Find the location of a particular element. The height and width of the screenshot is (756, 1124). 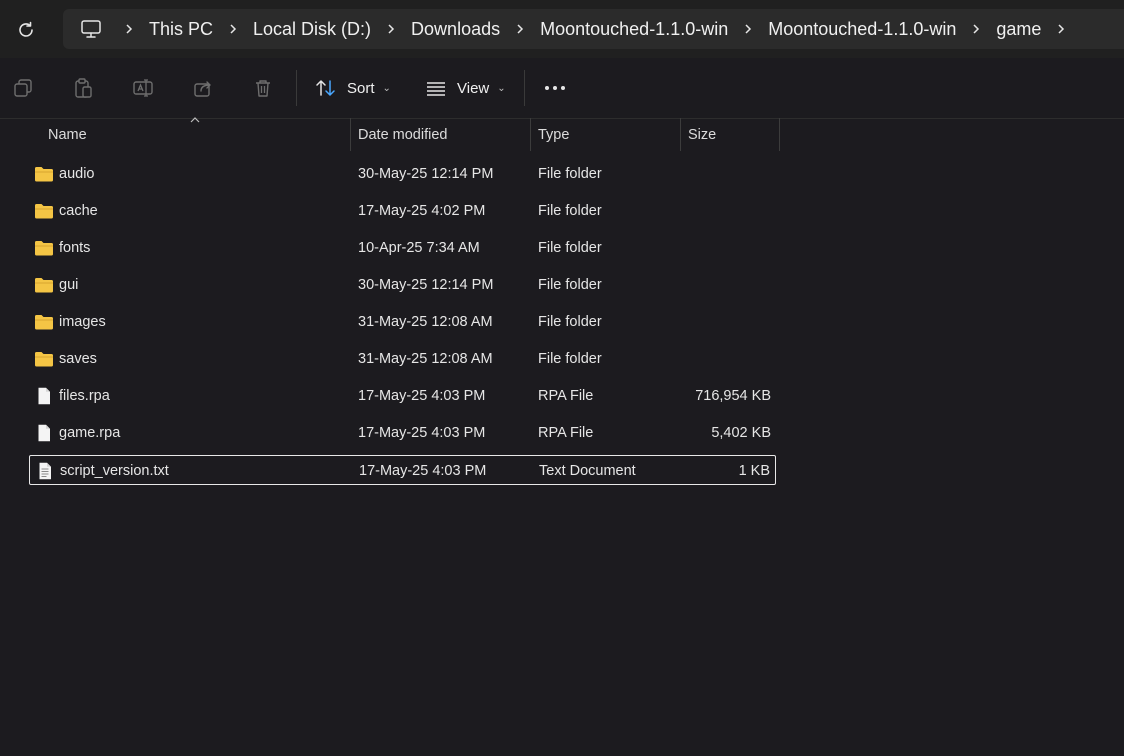

file-size: 1 KB is located at coordinates (754, 471).